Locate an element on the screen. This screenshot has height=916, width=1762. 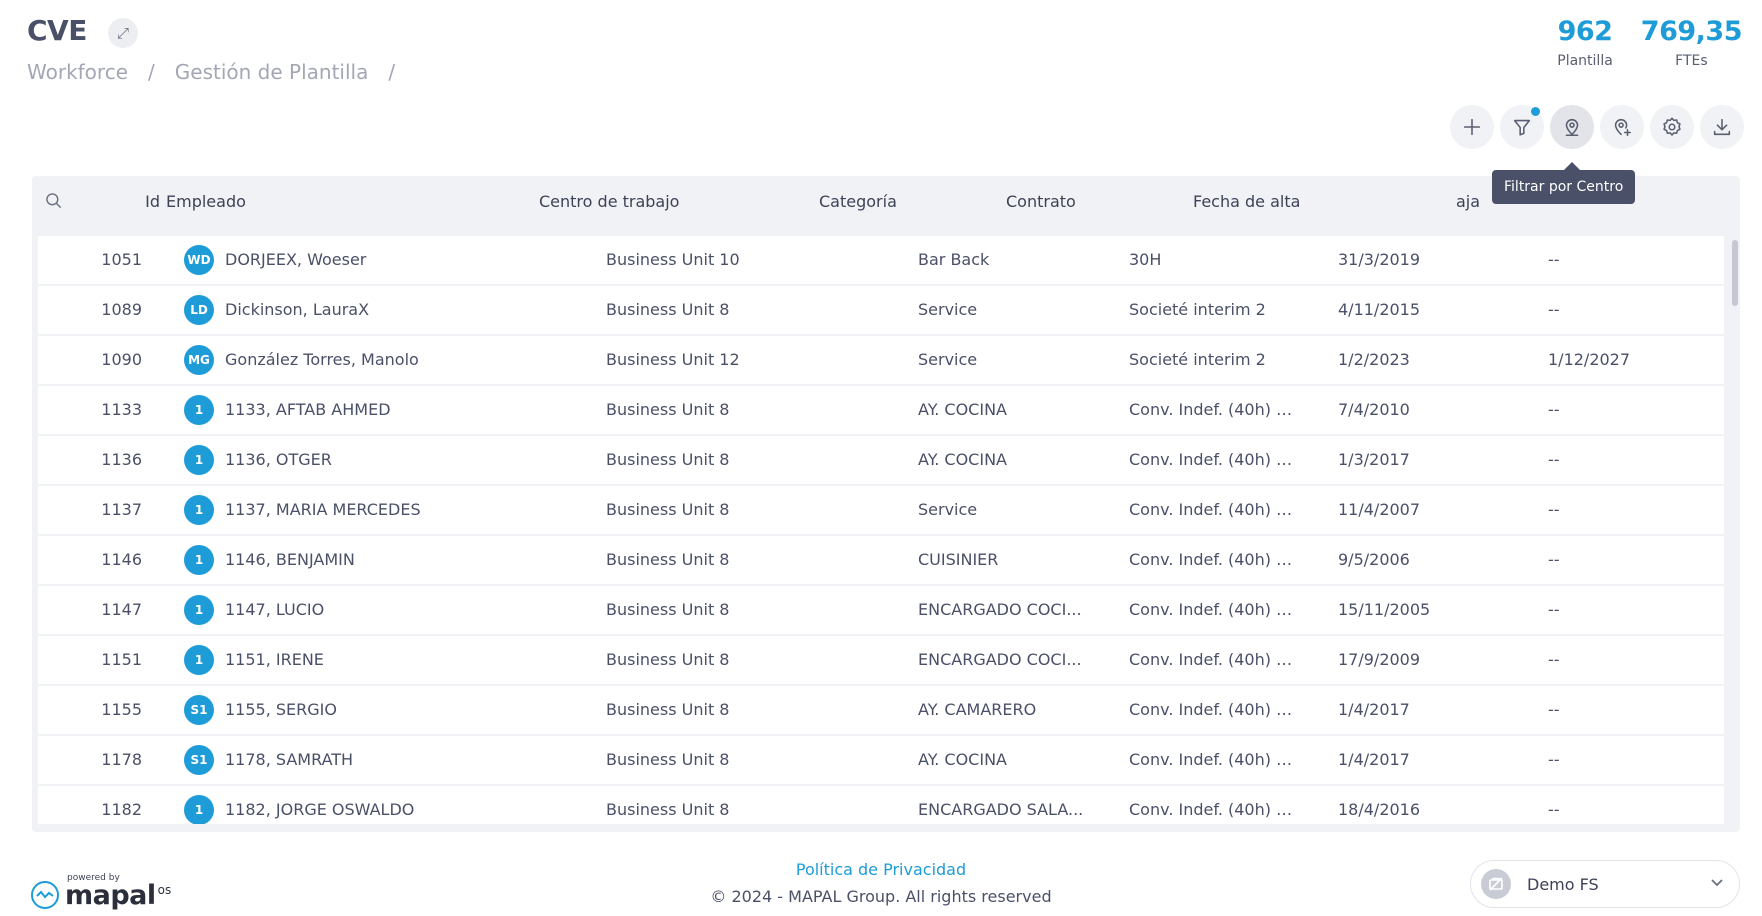
cell-empleado: MG González Torres, Manolo is located at coordinates (374, 360).